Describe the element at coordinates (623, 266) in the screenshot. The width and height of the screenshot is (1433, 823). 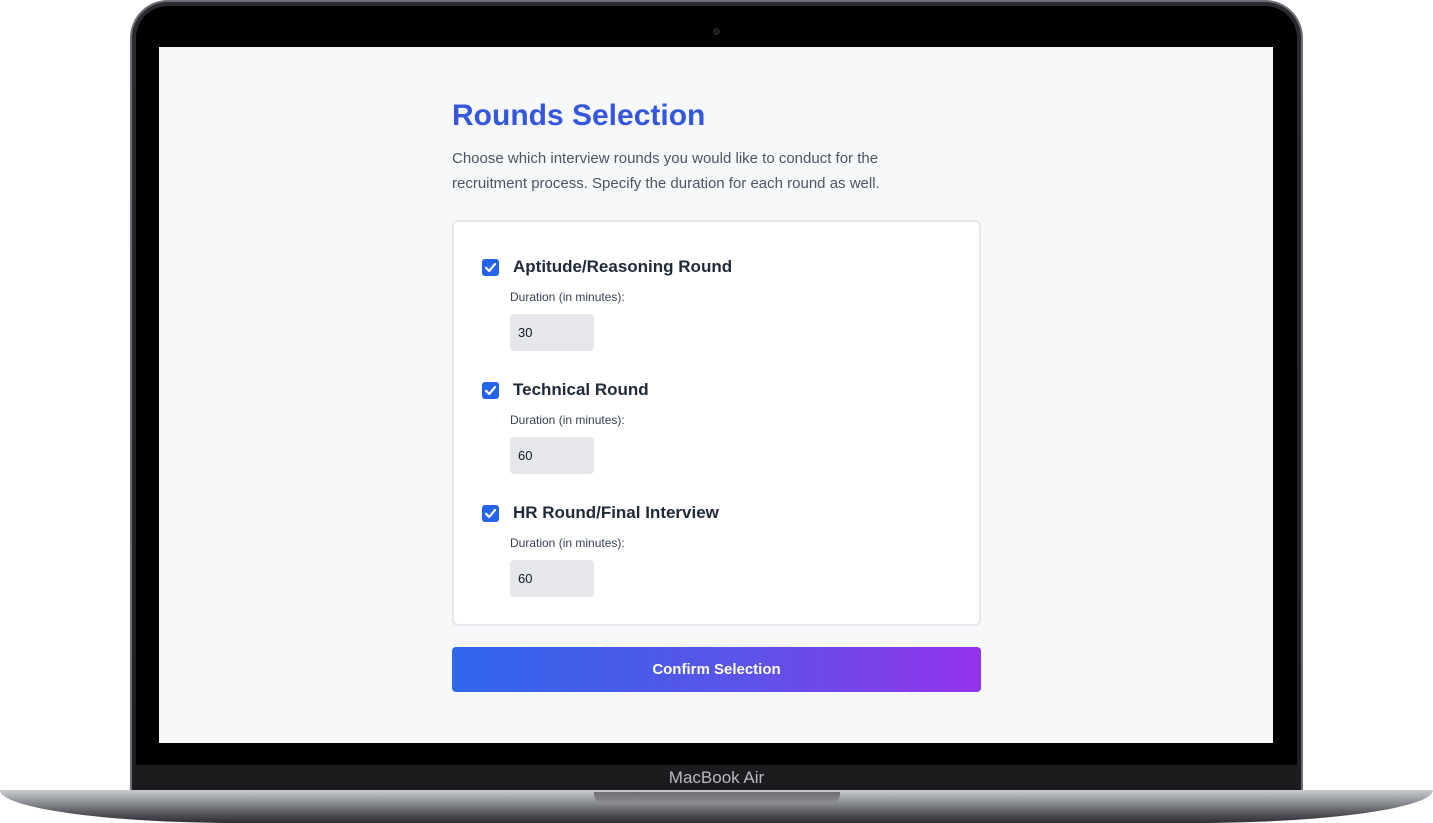
I see `round-label: Aptitude/Reasoning Round` at that location.